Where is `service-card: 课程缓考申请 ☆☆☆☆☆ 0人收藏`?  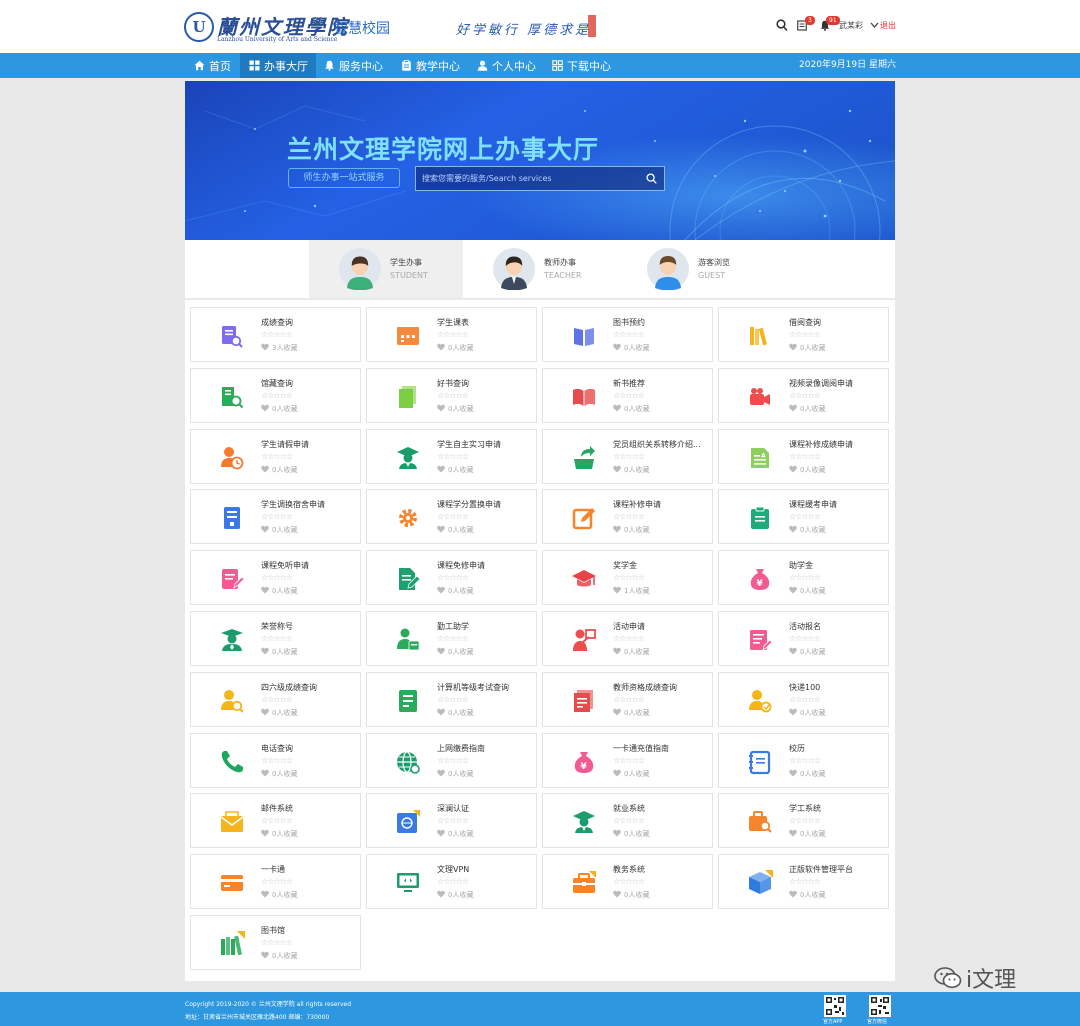
service-card: 课程缓考申请 ☆☆☆☆☆ 0人收藏 is located at coordinates (803, 517).